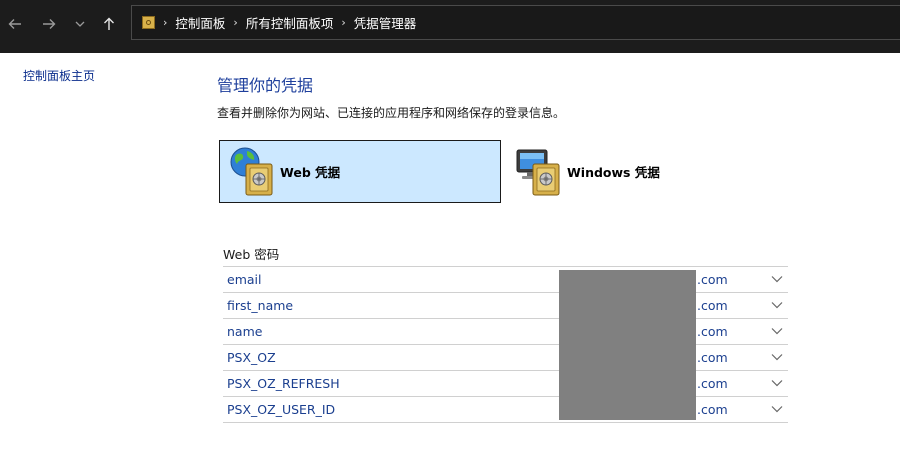  Describe the element at coordinates (515, 22) in the screenshot. I see `address-bar: › 控制面板 › 所有控制面板项 › 凭据管理器` at that location.